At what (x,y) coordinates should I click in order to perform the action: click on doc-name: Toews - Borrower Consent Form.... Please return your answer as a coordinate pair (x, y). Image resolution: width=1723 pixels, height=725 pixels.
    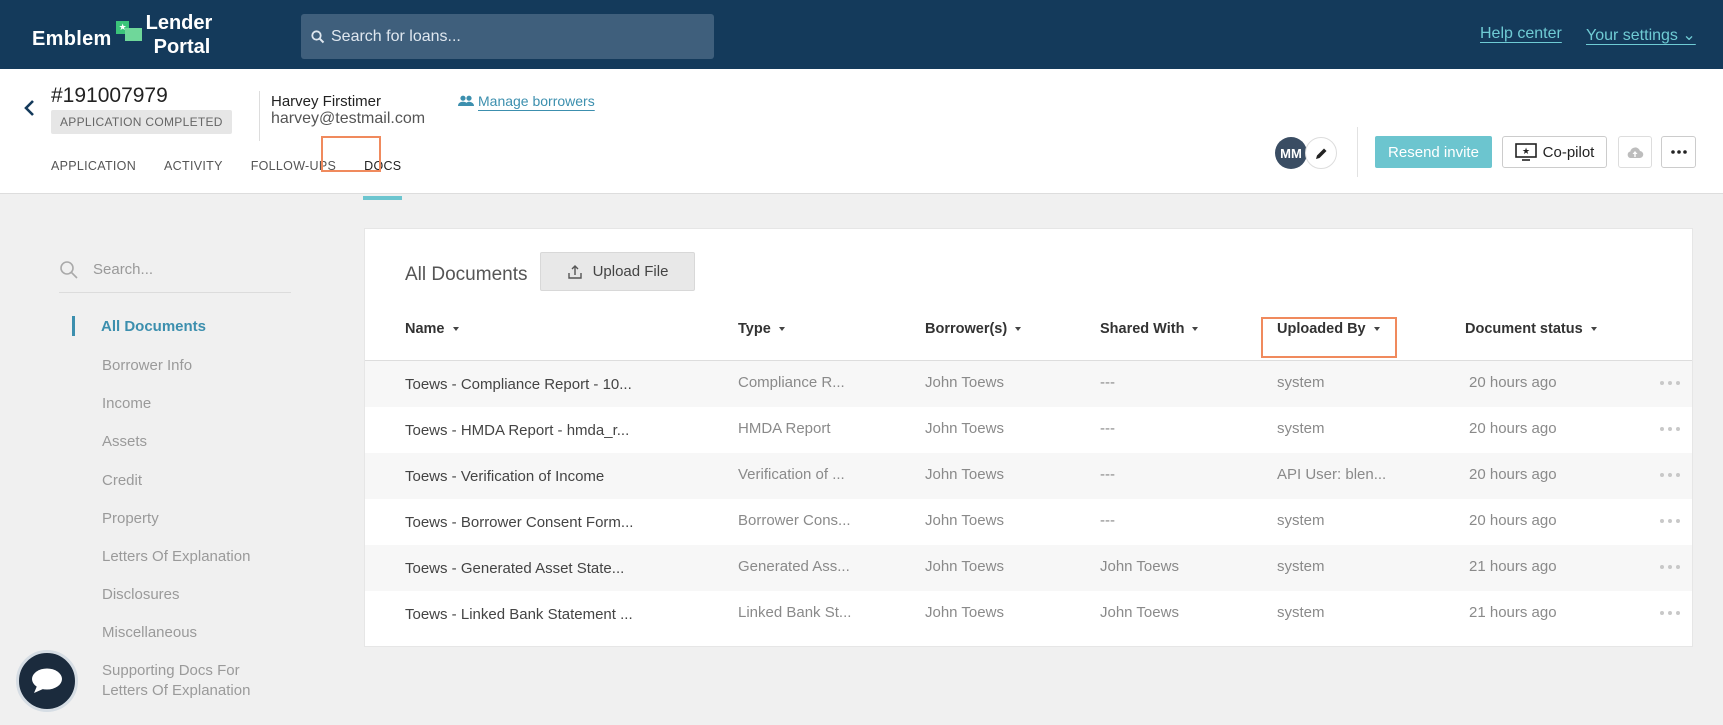
    Looking at the image, I should click on (519, 522).